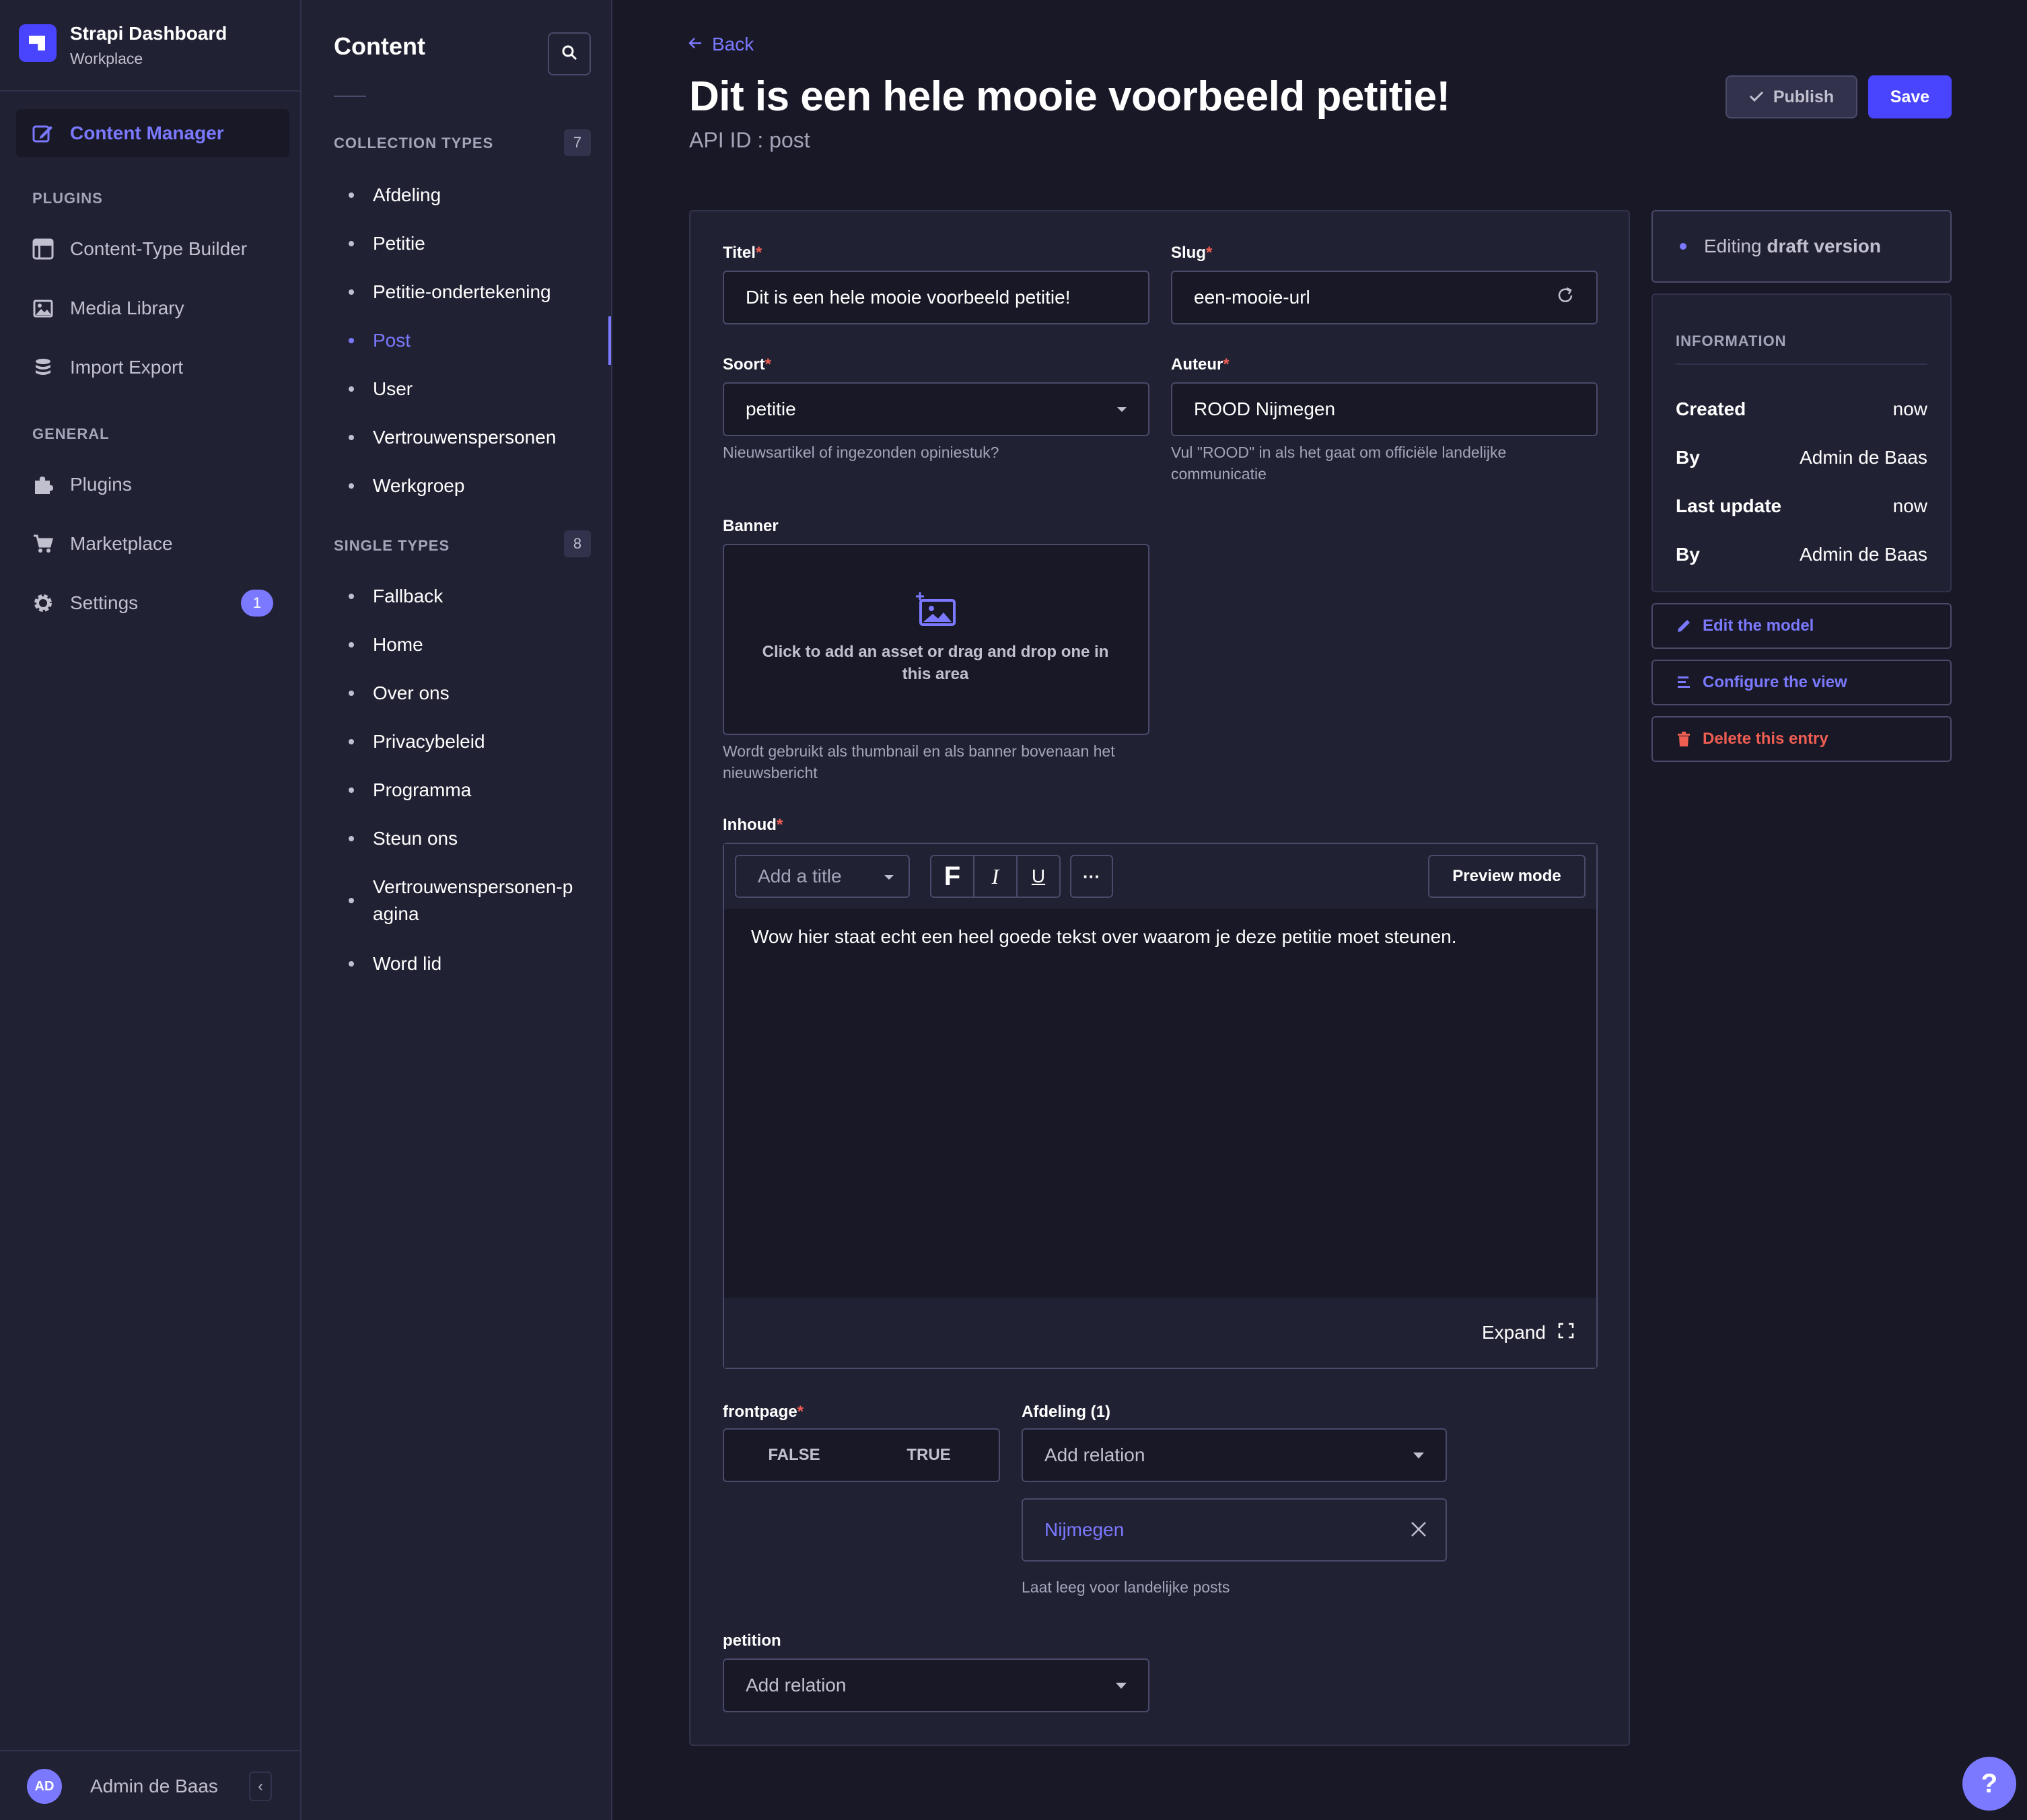 Image resolution: width=2027 pixels, height=1820 pixels. I want to click on nav-item-plugins: Plugins, so click(152, 485).